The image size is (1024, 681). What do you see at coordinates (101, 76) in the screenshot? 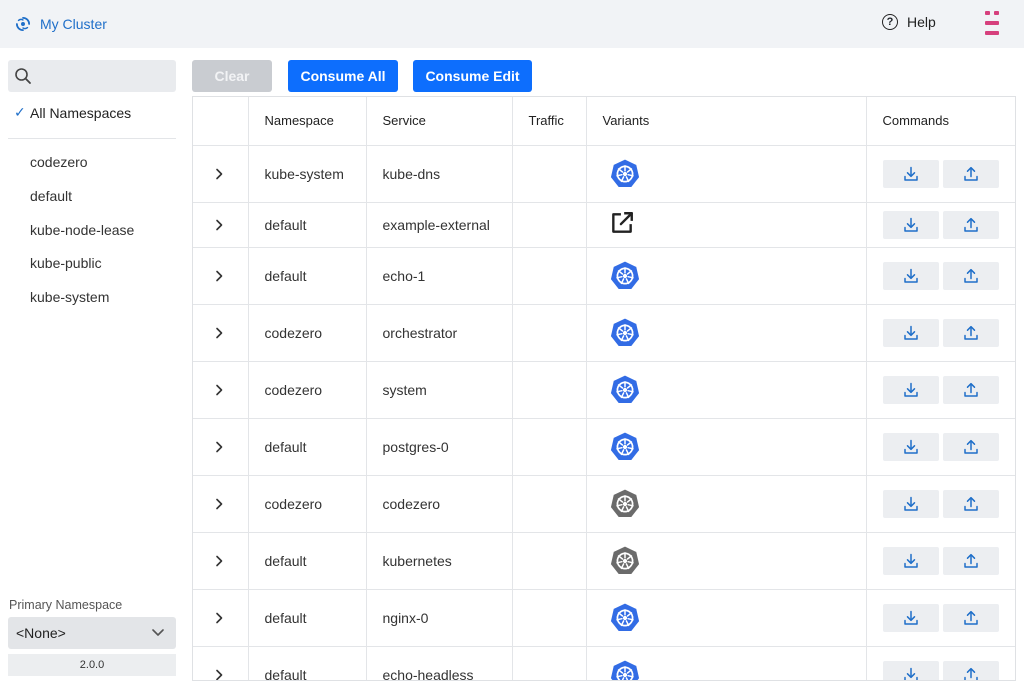
I see `search-input` at bounding box center [101, 76].